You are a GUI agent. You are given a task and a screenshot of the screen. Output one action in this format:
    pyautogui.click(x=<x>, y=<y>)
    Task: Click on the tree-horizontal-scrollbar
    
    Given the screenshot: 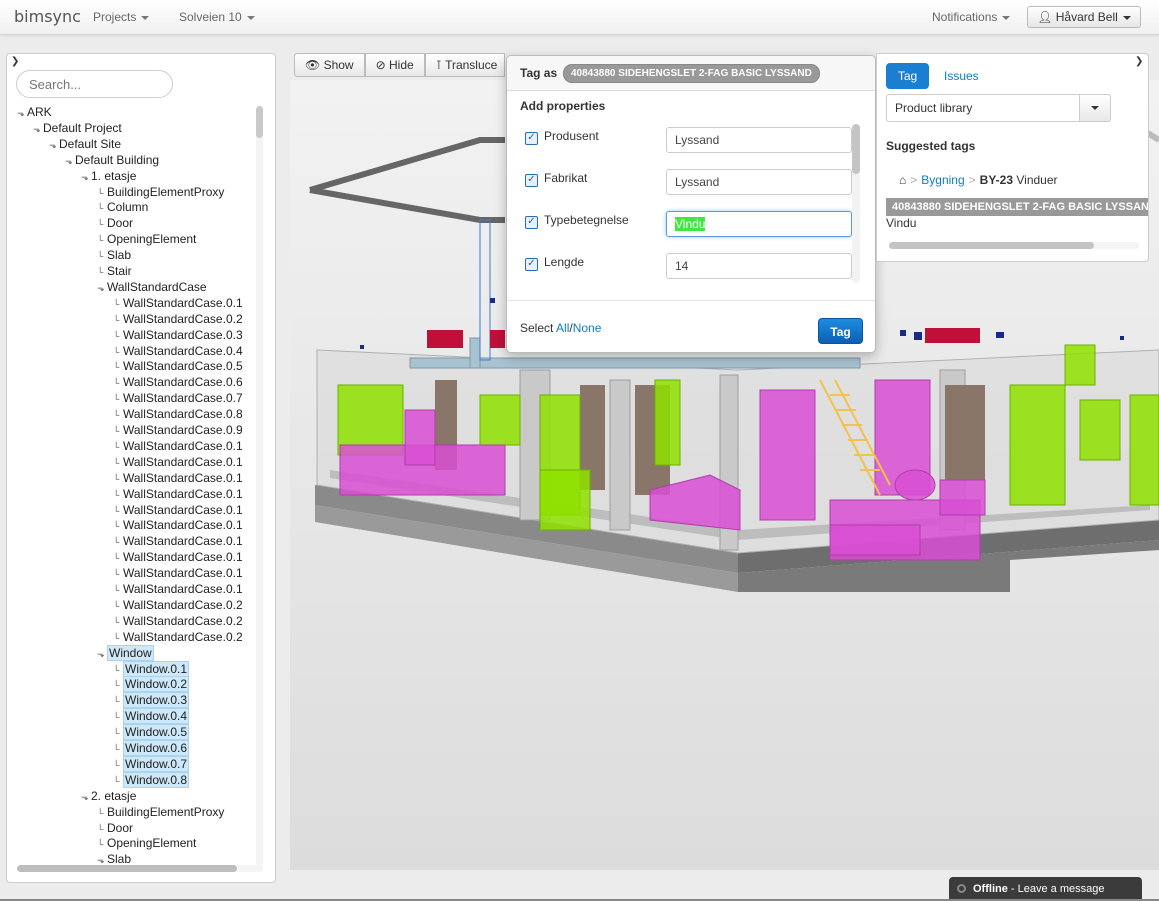 What is the action you would take?
    pyautogui.click(x=140, y=868)
    